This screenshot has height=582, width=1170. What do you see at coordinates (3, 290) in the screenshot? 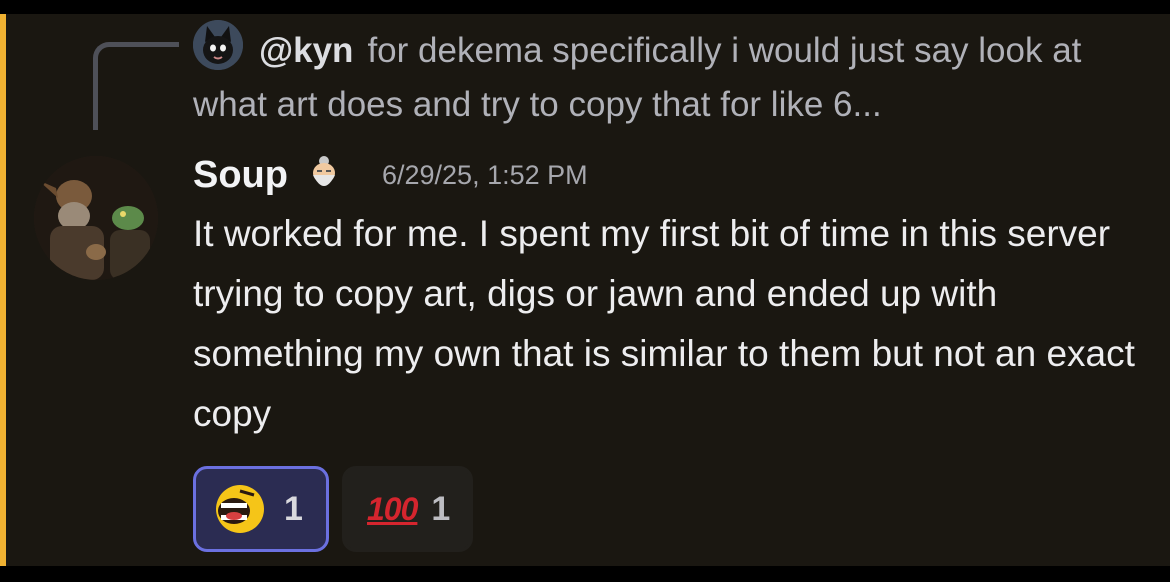
I see `mention-highlight-bar` at bounding box center [3, 290].